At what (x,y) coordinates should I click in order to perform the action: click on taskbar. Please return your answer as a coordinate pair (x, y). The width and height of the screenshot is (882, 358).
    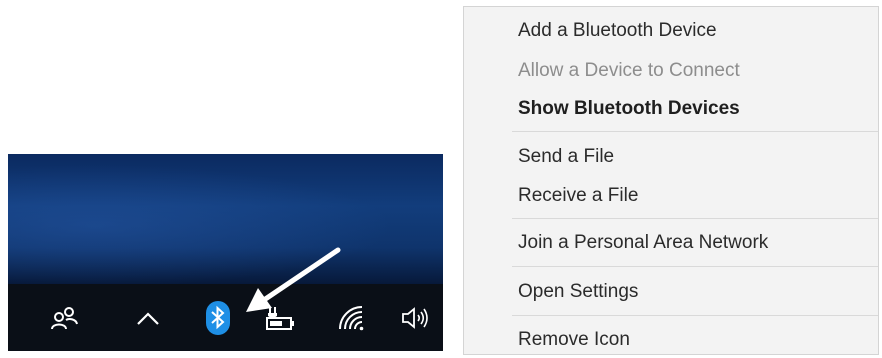
    Looking at the image, I should click on (225, 317).